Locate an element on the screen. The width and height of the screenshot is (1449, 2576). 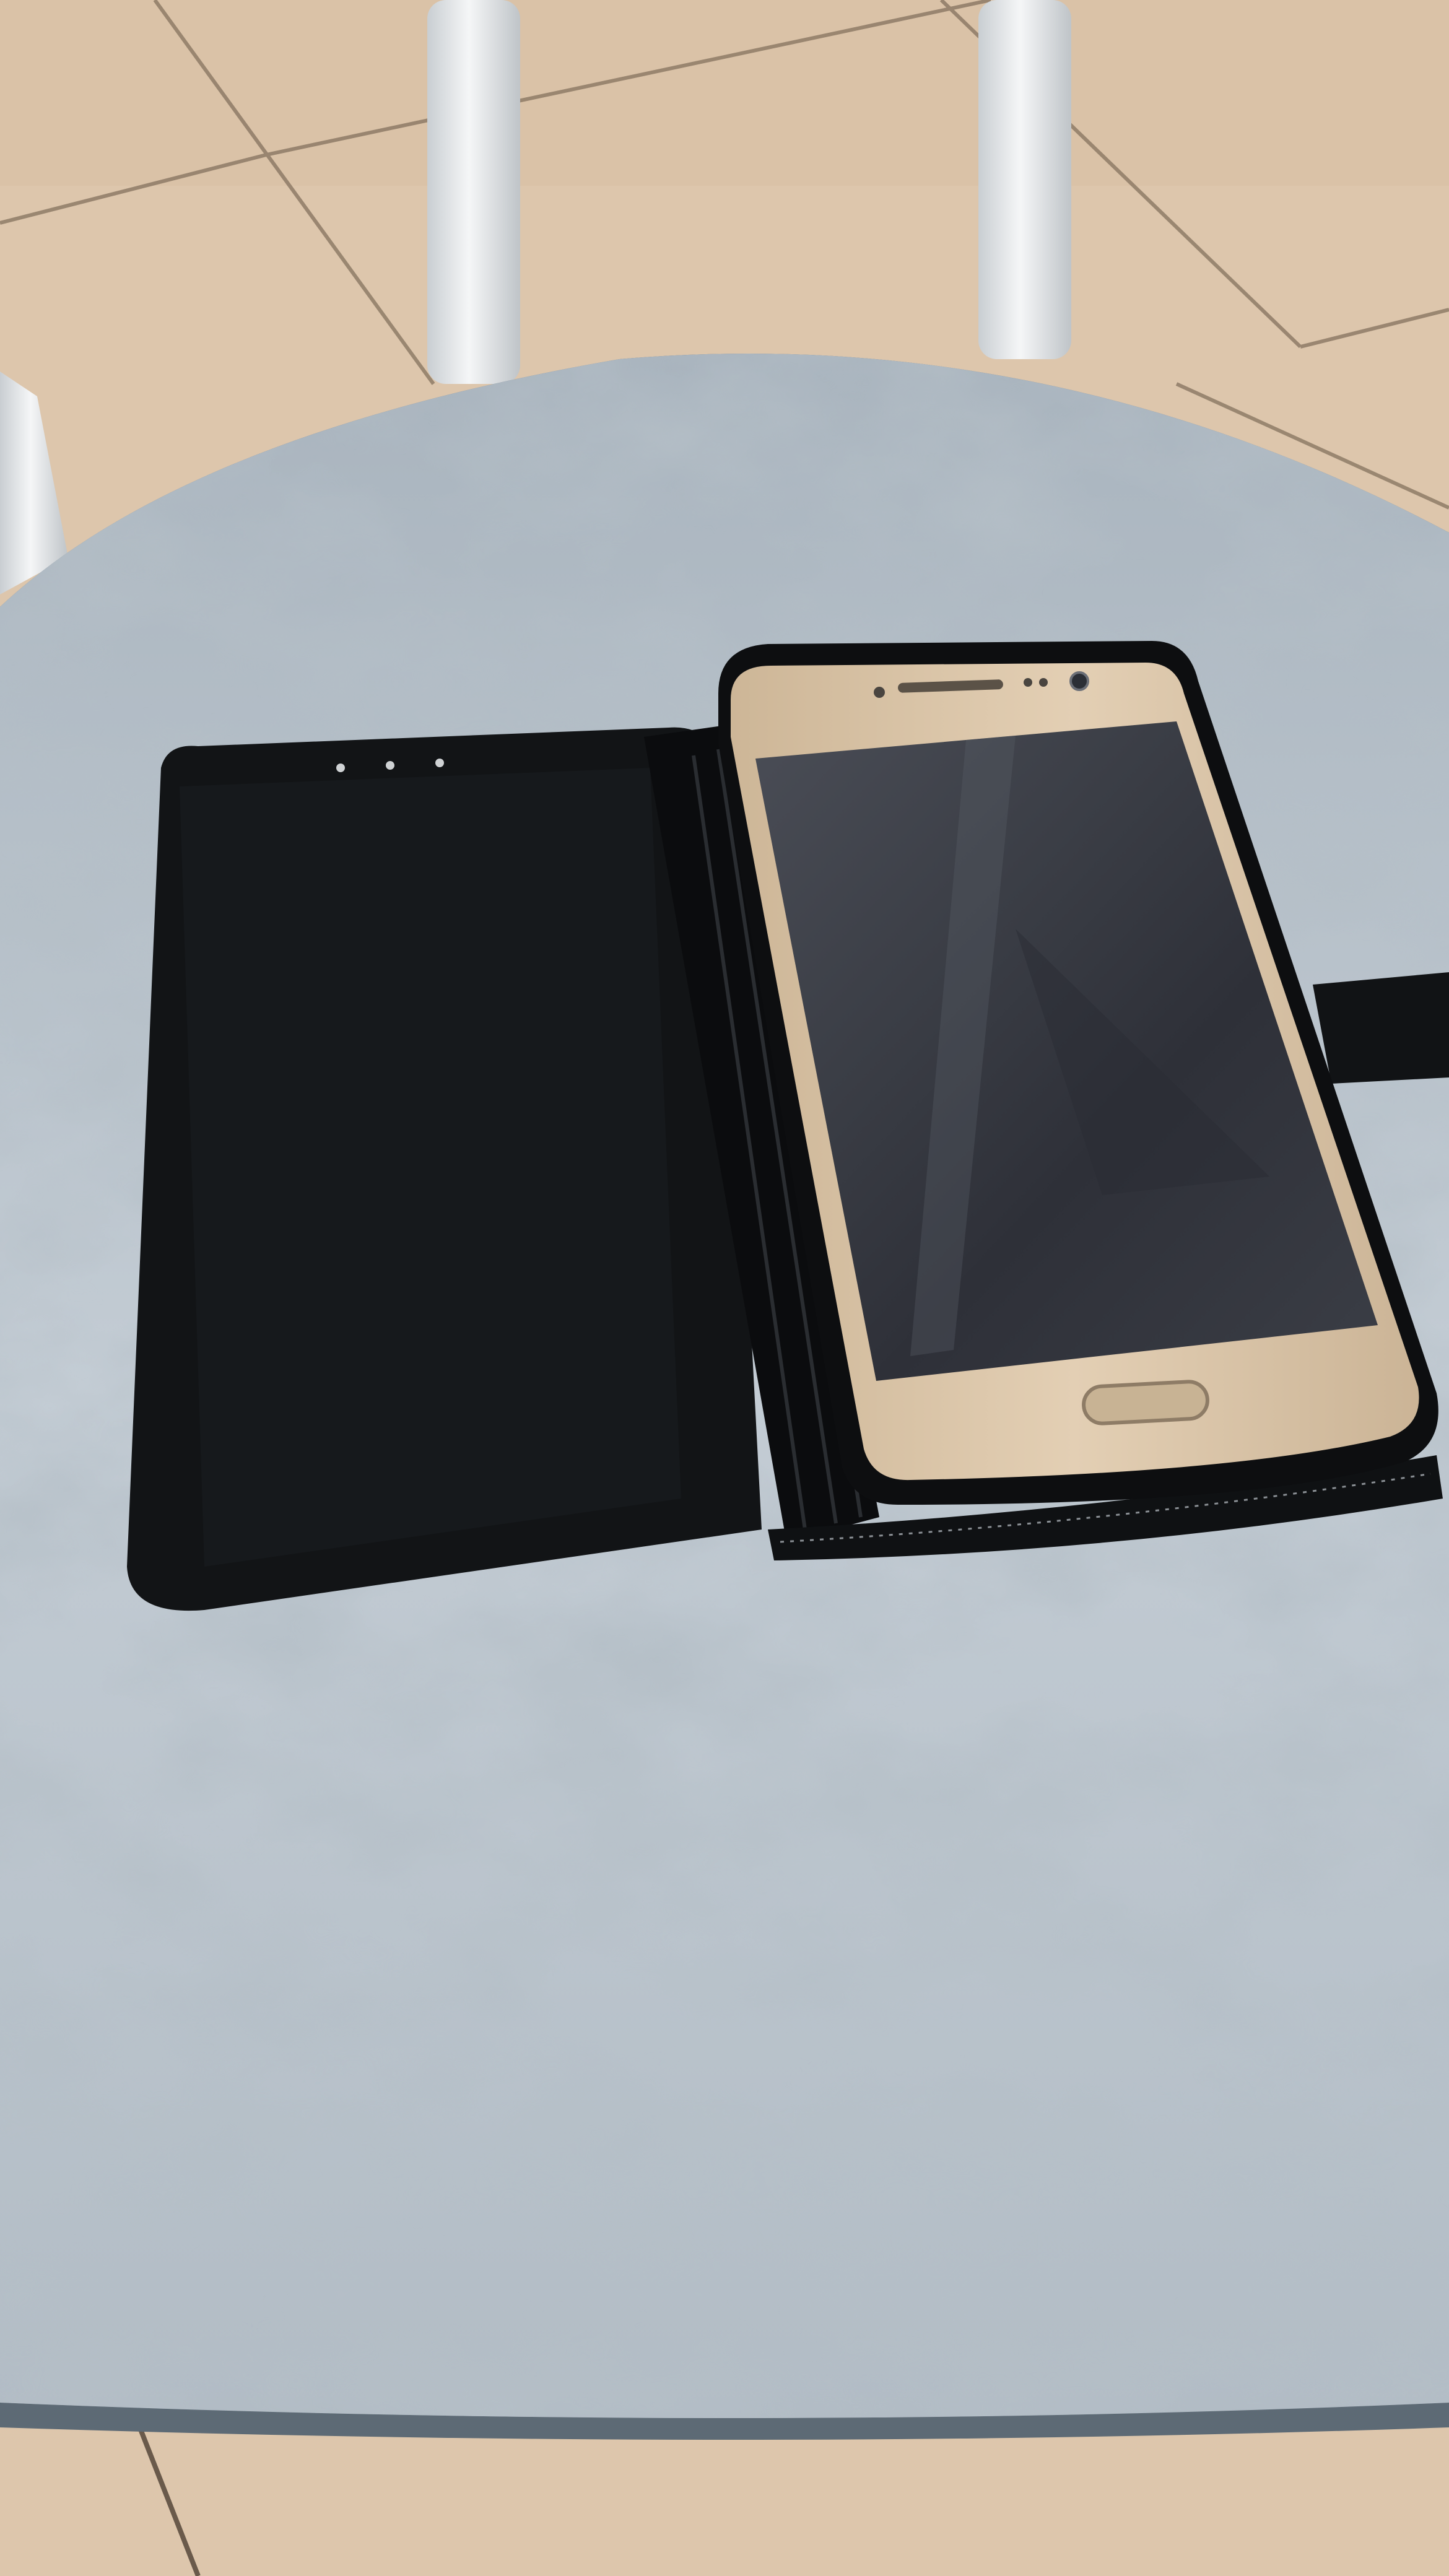
front-camera is located at coordinates (1079, 681).